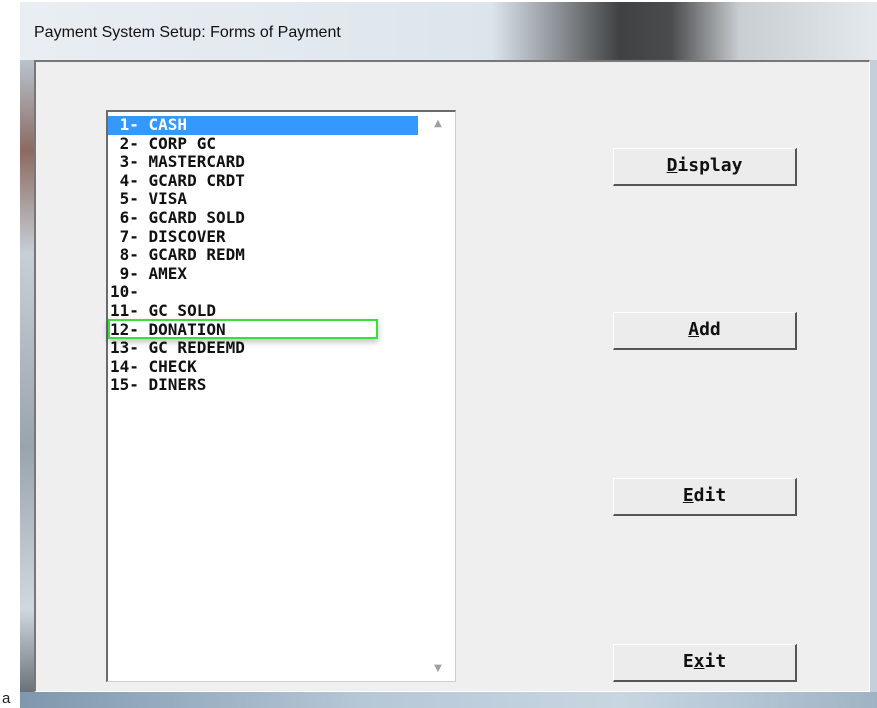  What do you see at coordinates (710, 329) in the screenshot?
I see `add-button-label: dd` at bounding box center [710, 329].